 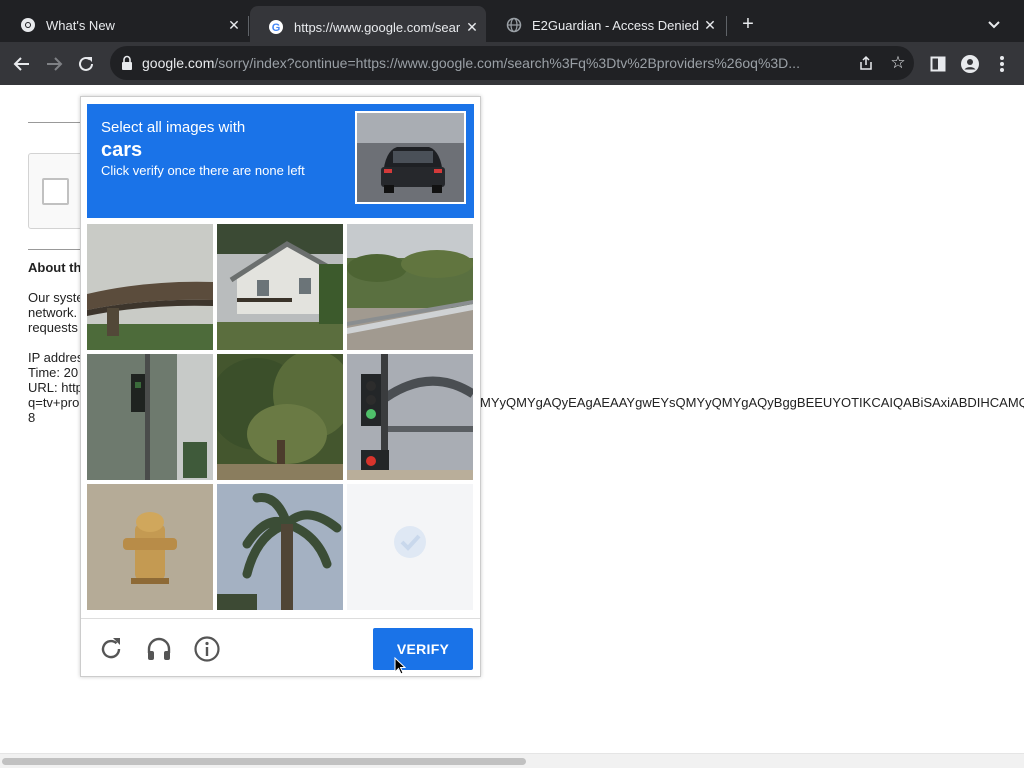 I want to click on info-line: requests, so click(x=53, y=327).